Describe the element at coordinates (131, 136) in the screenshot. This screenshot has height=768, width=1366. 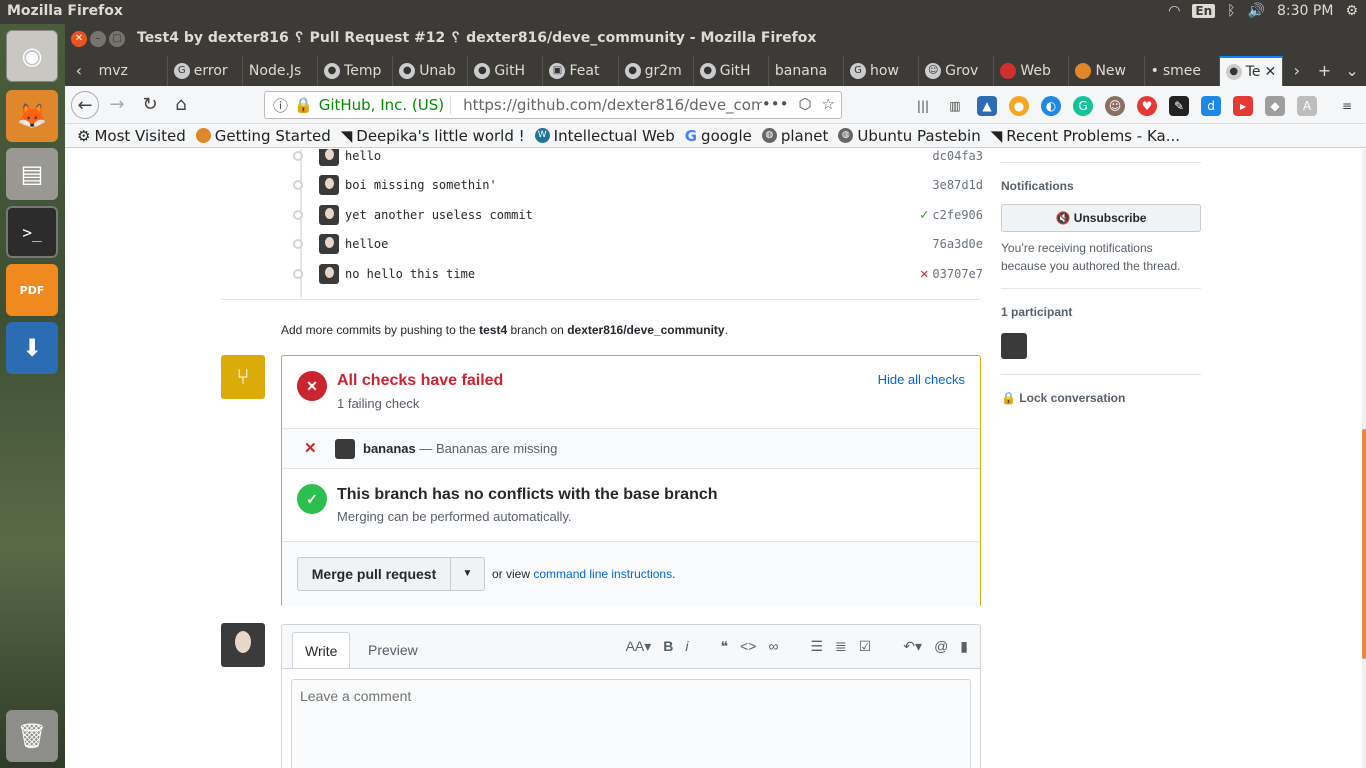
I see `bookmark-item: ⚙ Most Visited` at that location.